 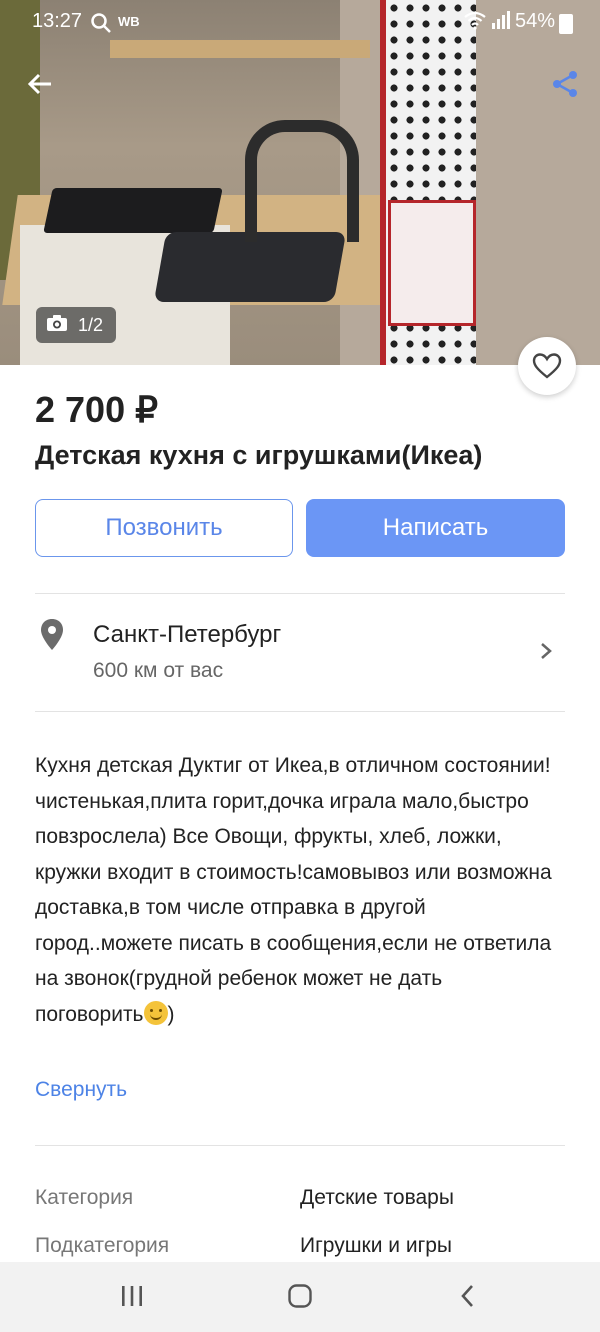 I want to click on status-bar: 13:27 WB 54%, so click(x=300, y=22).